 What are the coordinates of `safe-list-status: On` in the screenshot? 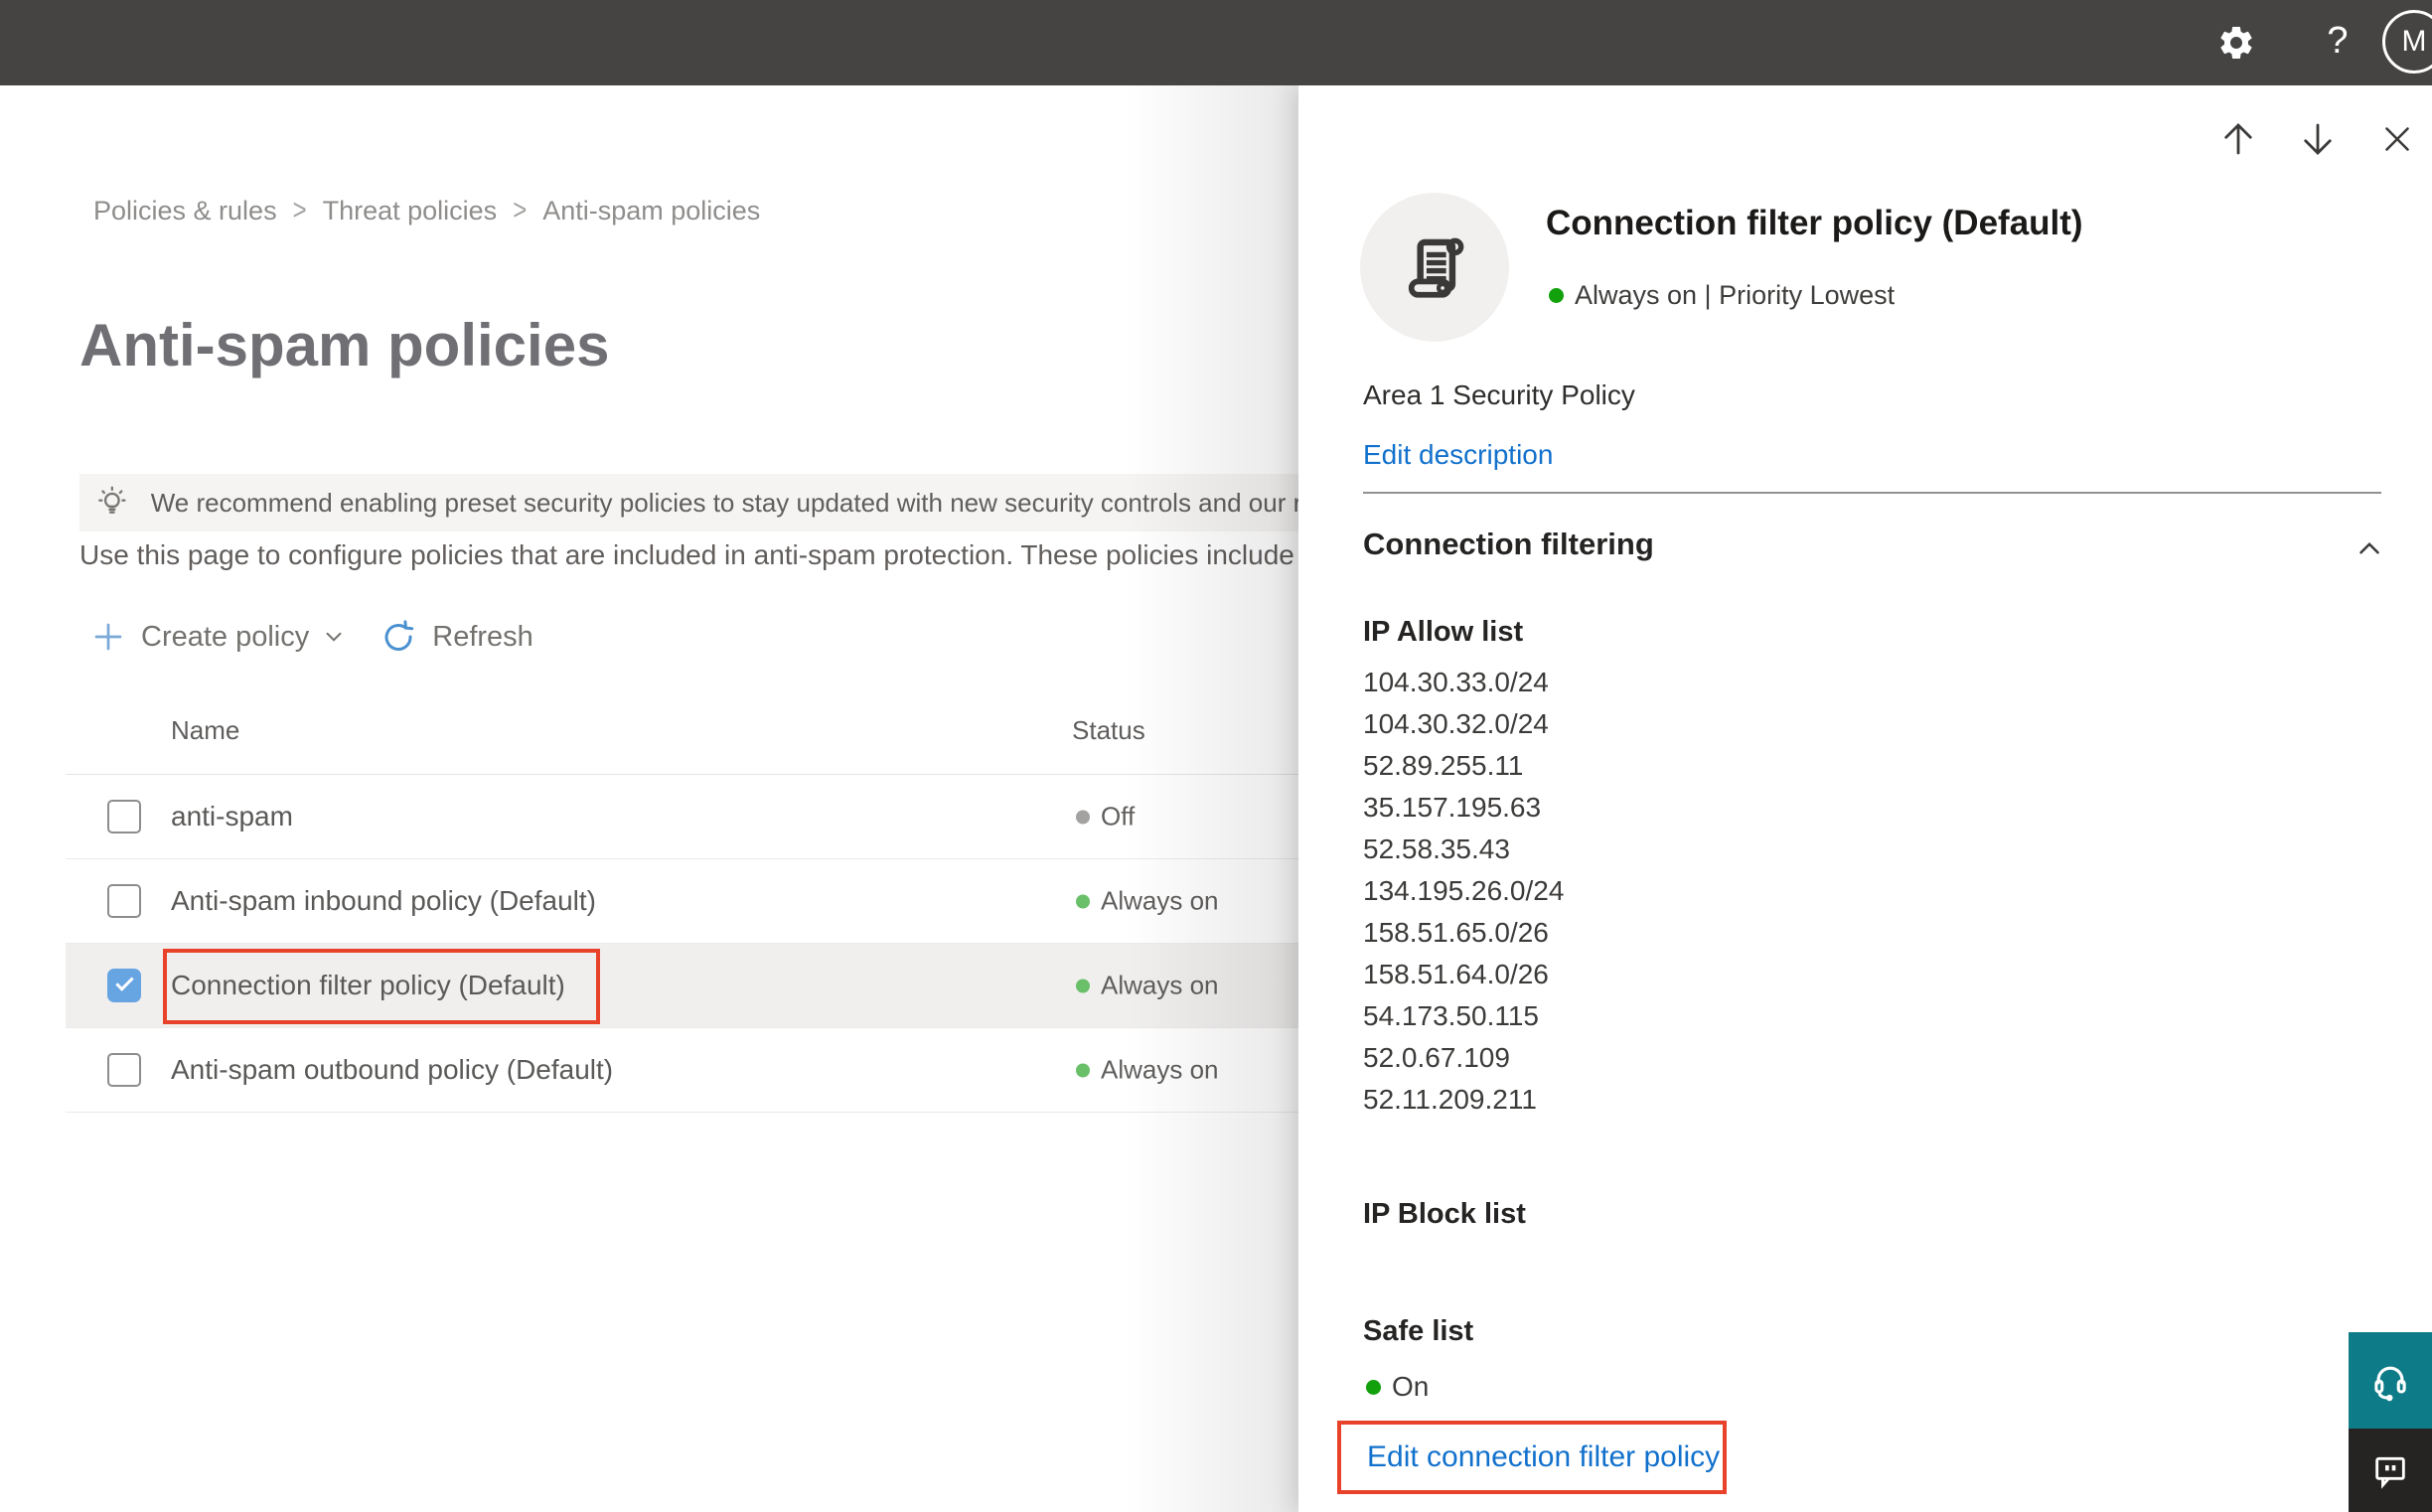 It's located at (1397, 1387).